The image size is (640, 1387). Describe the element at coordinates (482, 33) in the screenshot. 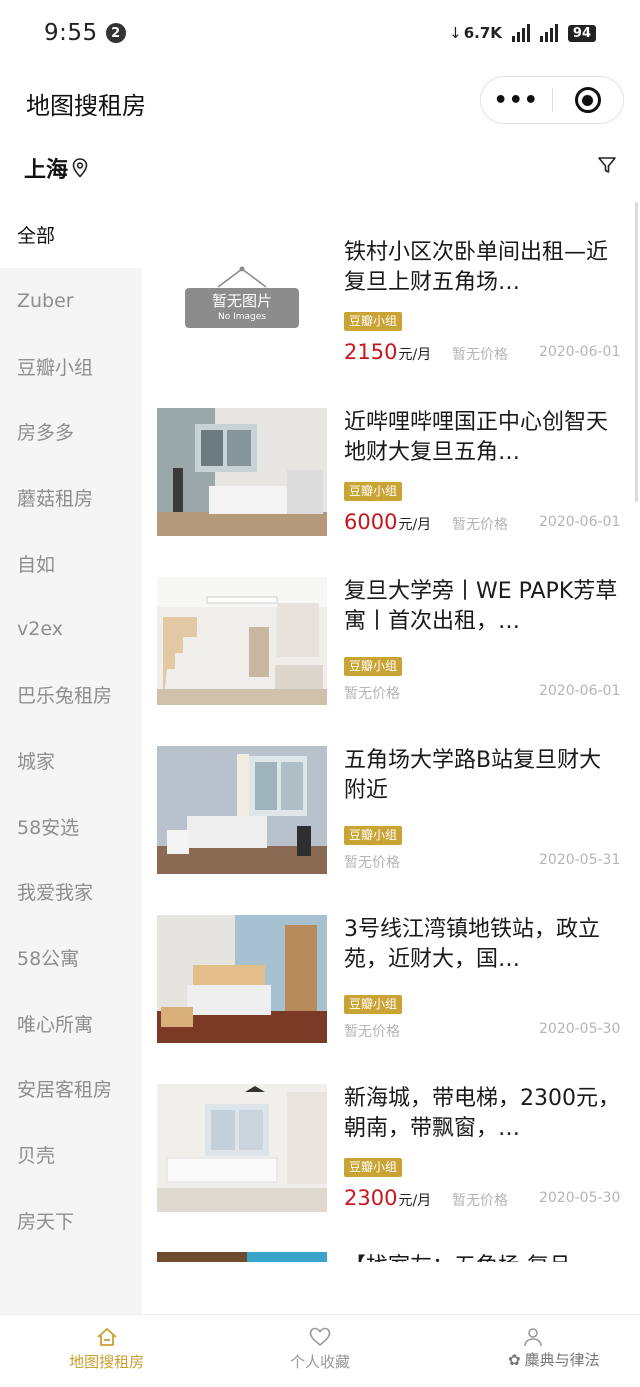

I see `net-speed: 6.7K` at that location.